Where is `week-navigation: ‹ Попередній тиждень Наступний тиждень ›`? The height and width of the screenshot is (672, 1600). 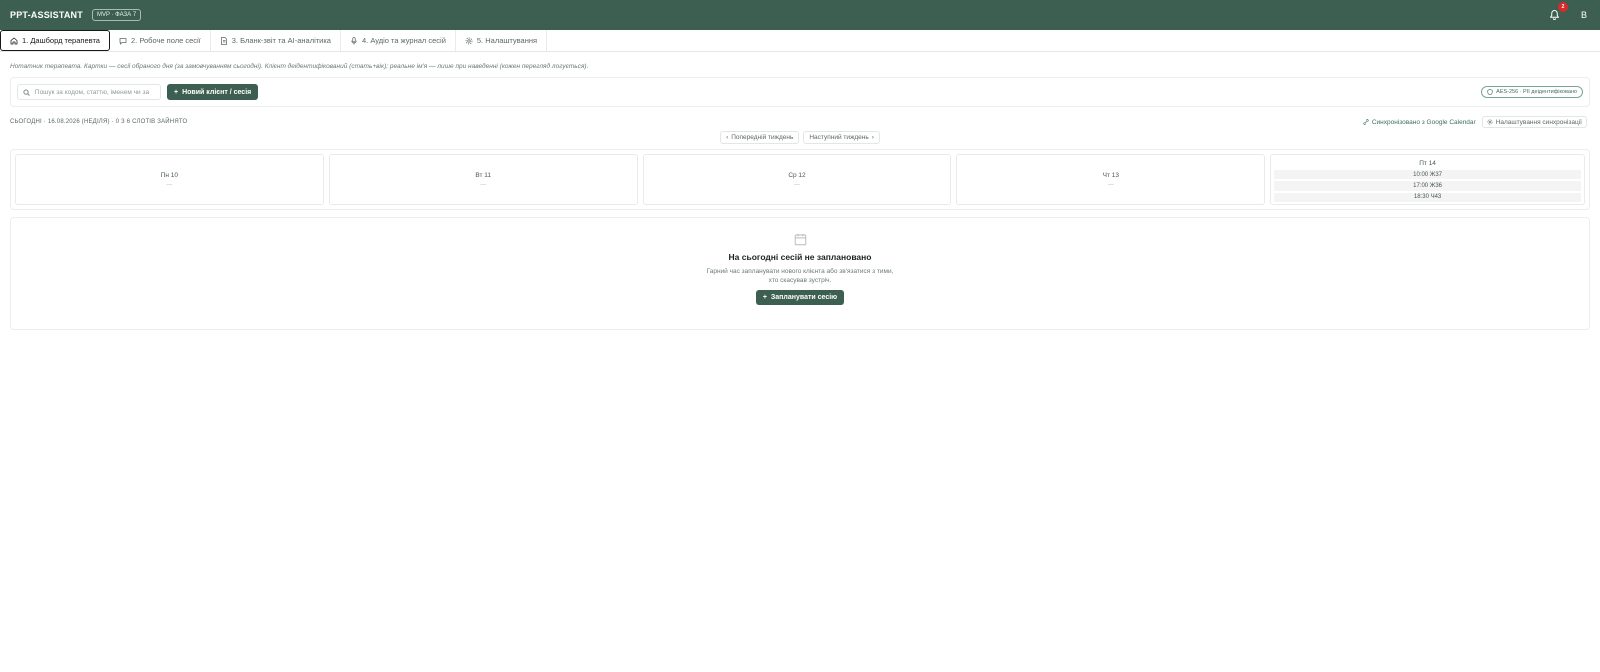
week-navigation: ‹ Попередній тиждень Наступний тиждень › is located at coordinates (800, 137).